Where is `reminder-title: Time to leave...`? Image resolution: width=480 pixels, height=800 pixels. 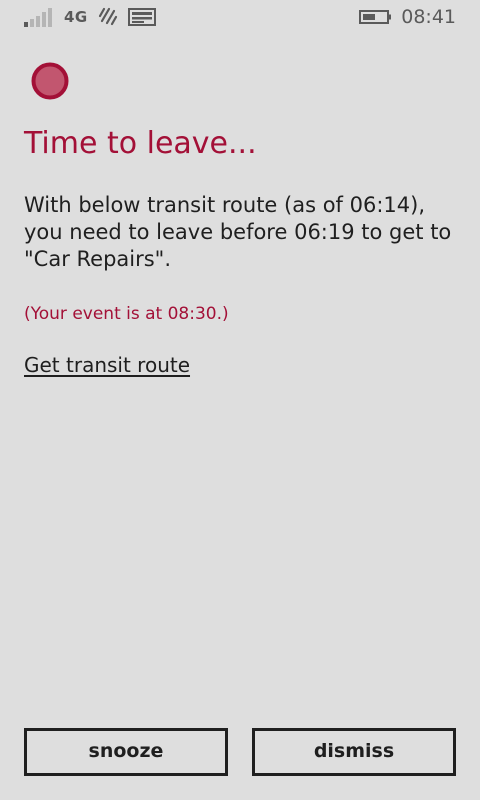
reminder-title: Time to leave... is located at coordinates (140, 143).